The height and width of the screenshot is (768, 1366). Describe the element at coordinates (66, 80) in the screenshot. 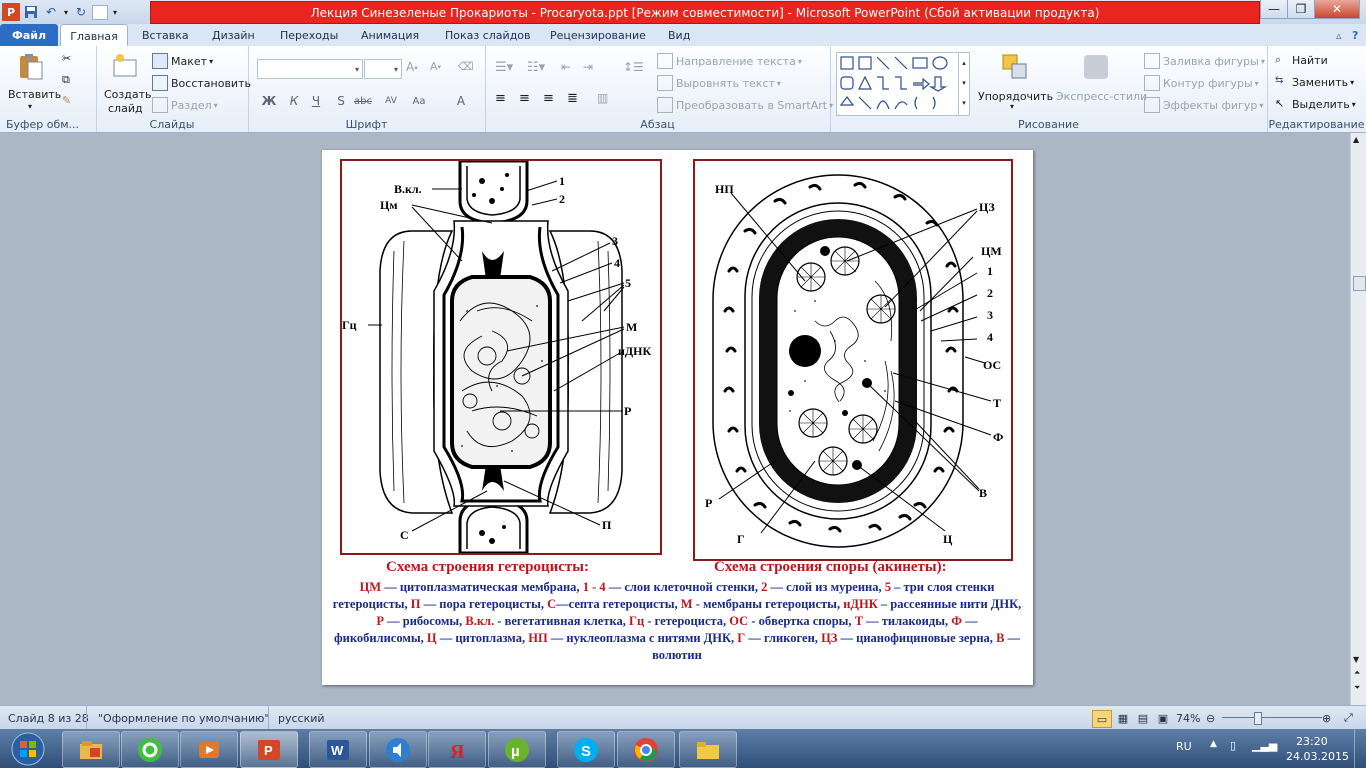

I see `copy-icon: ⧉` at that location.